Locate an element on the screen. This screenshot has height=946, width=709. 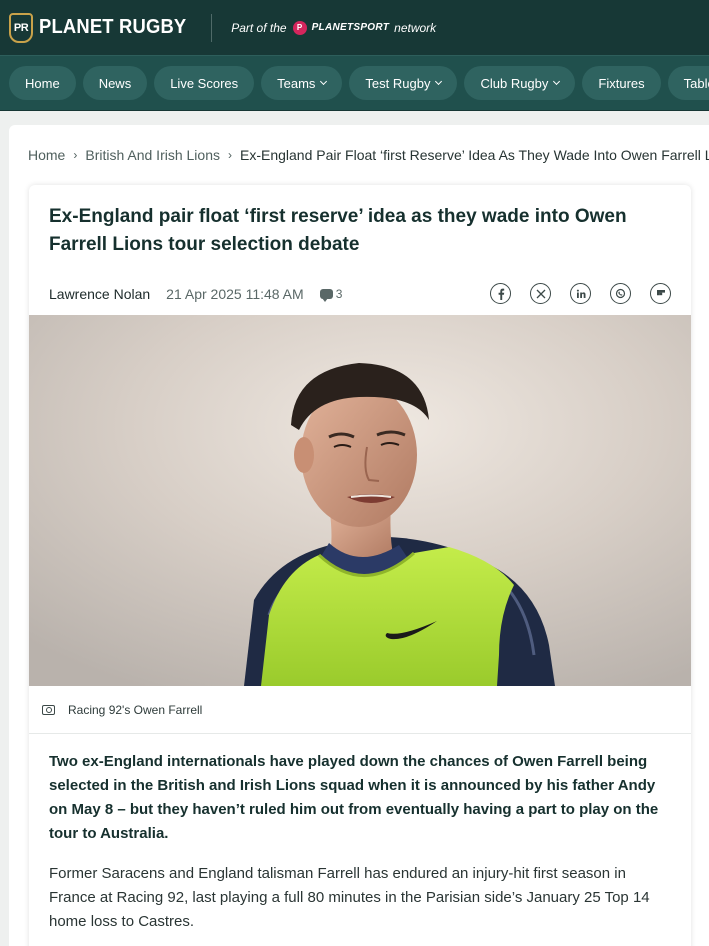
article-meta: Lawrence Nolan 21 Apr 2025 11:48 AM 3 is located at coordinates (195, 294).